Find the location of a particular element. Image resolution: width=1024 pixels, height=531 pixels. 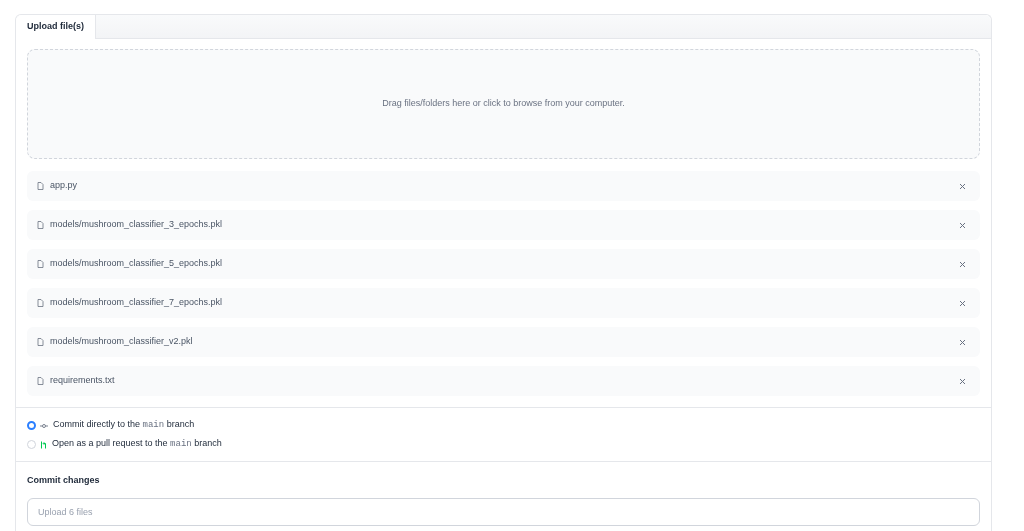

radio-label: Commit directly to the main branch is located at coordinates (124, 425).